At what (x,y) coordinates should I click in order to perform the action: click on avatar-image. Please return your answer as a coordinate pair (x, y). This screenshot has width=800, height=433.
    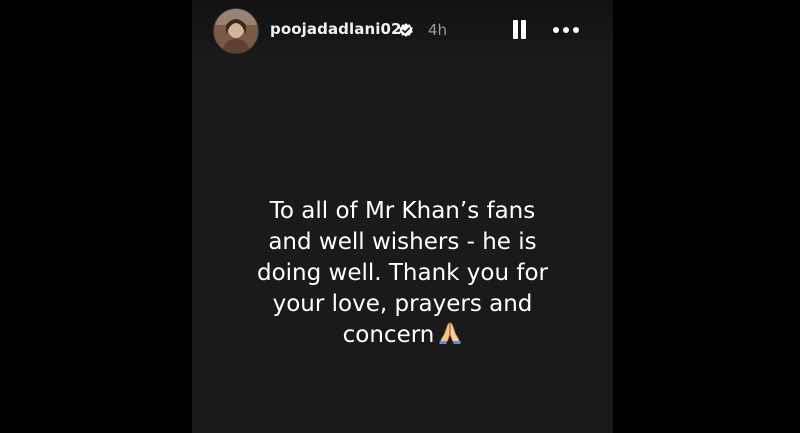
    Looking at the image, I should click on (236, 31).